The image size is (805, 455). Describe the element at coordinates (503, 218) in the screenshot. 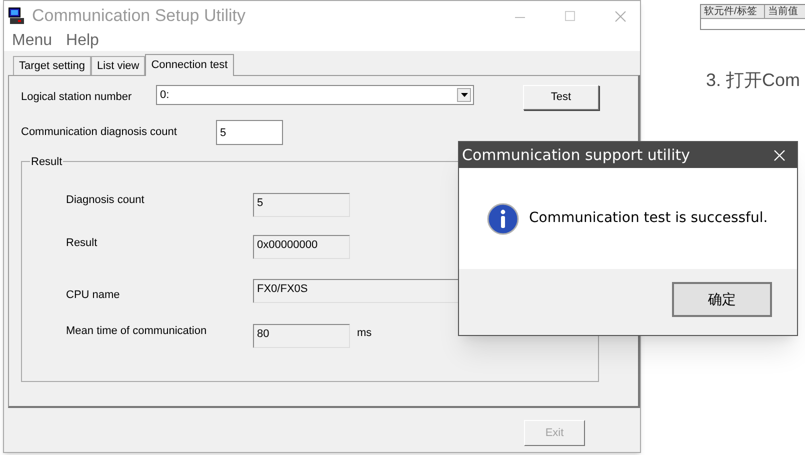

I see `info-icon` at that location.